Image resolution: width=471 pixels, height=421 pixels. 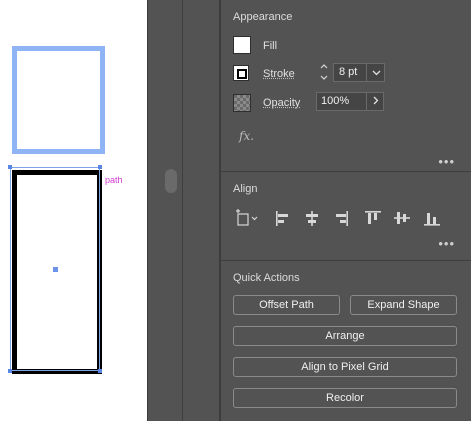 What do you see at coordinates (246, 136) in the screenshot?
I see `effects-fx-button: fx.` at bounding box center [246, 136].